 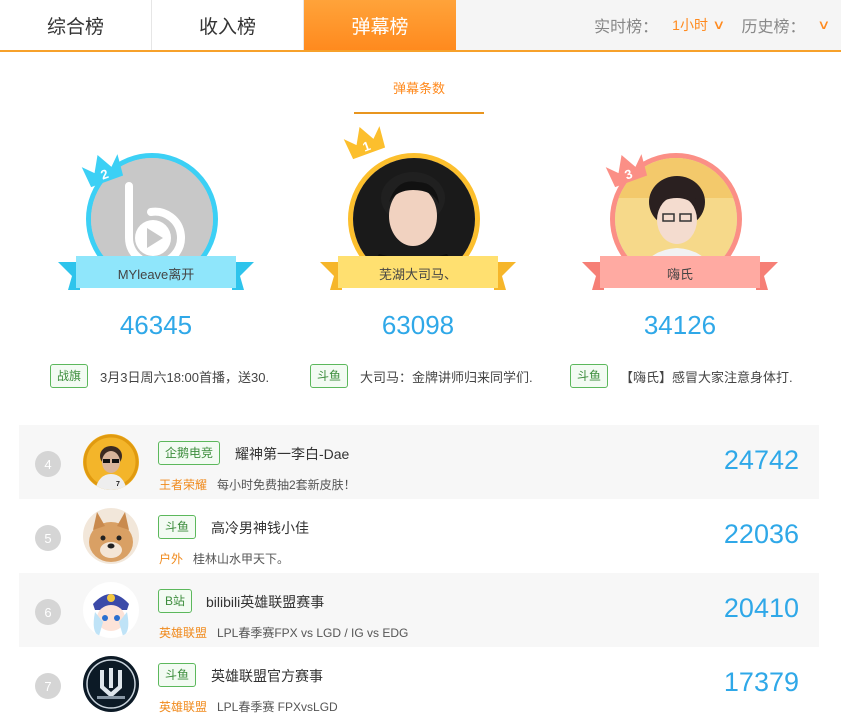 What do you see at coordinates (48, 612) in the screenshot?
I see `rank-badge: 6` at bounding box center [48, 612].